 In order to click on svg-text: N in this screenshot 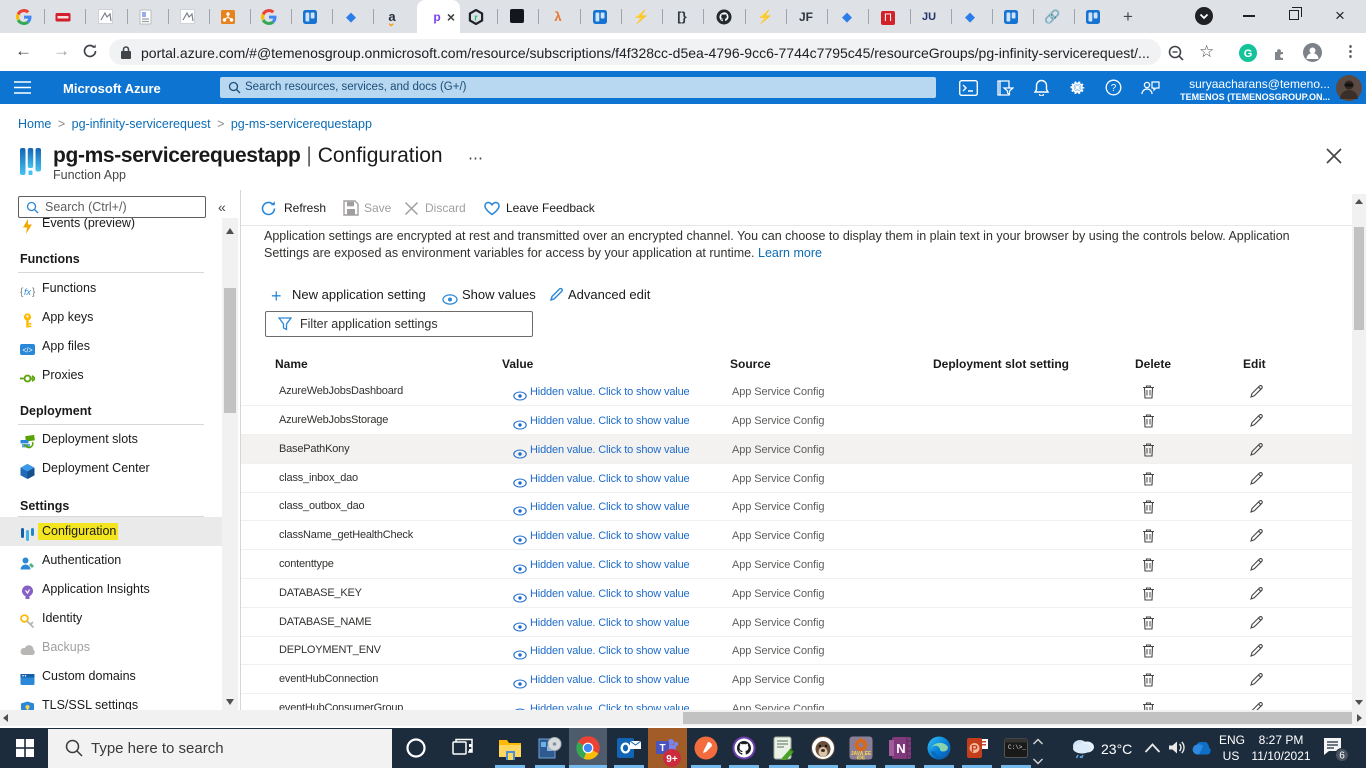, I will do `click(900, 748)`.